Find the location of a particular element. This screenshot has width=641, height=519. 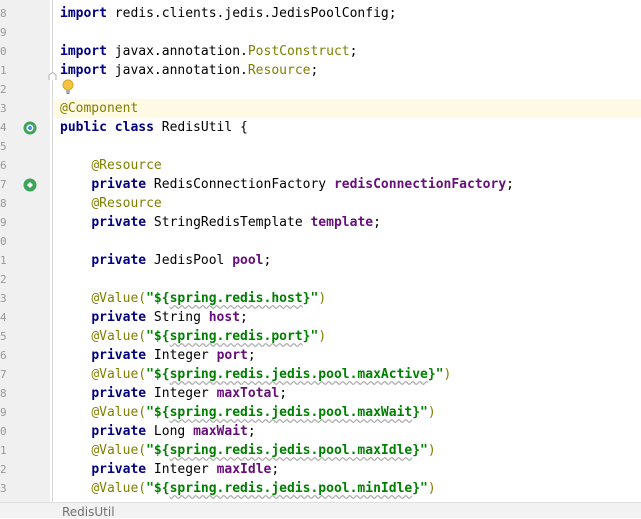

code-line: @Value("${spring.redis.host}") is located at coordinates (347, 298).